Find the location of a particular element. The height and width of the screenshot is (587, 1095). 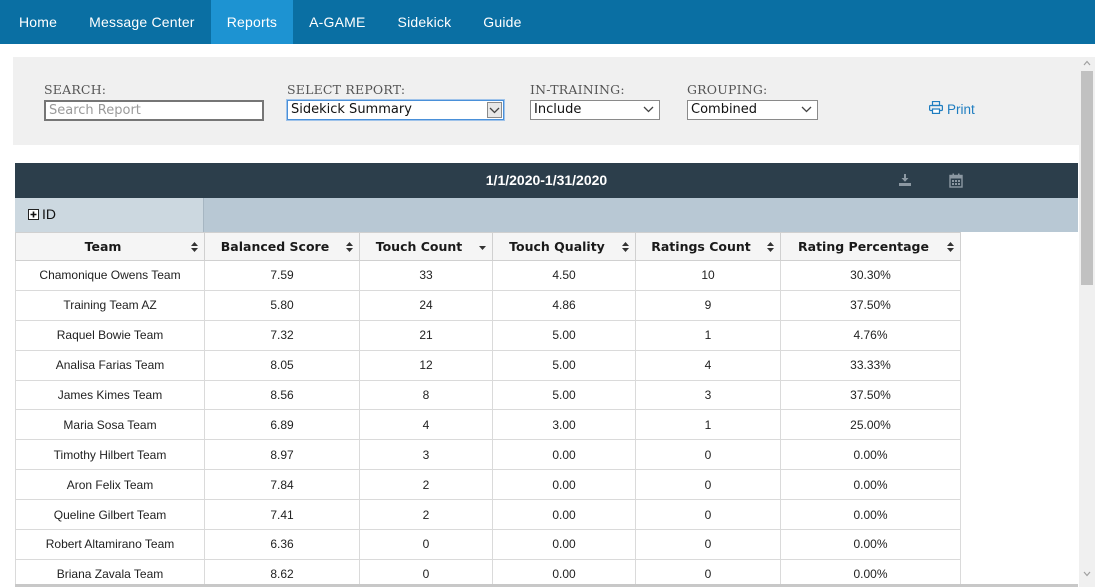

nav-item-a-game: A-GAME is located at coordinates (337, 22).